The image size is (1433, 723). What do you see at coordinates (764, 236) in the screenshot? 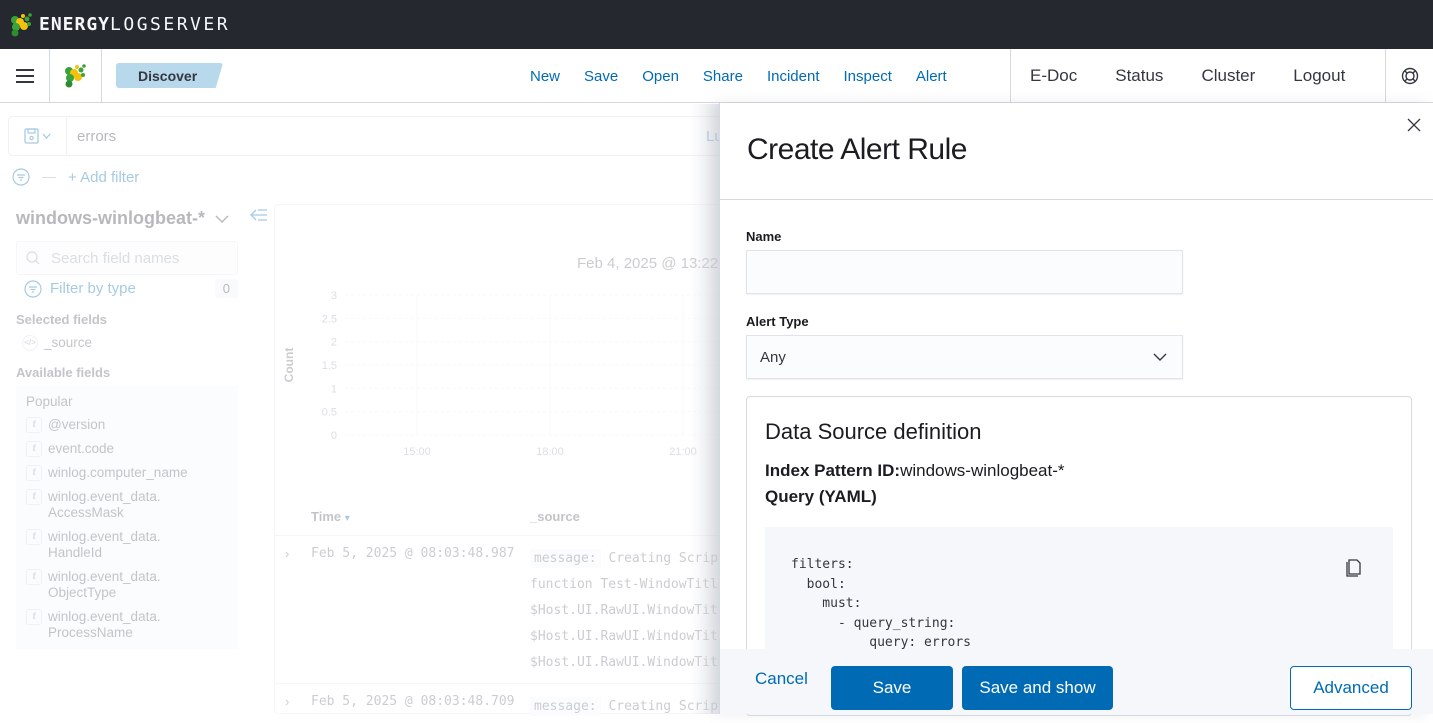
I see `name-label: Name` at bounding box center [764, 236].